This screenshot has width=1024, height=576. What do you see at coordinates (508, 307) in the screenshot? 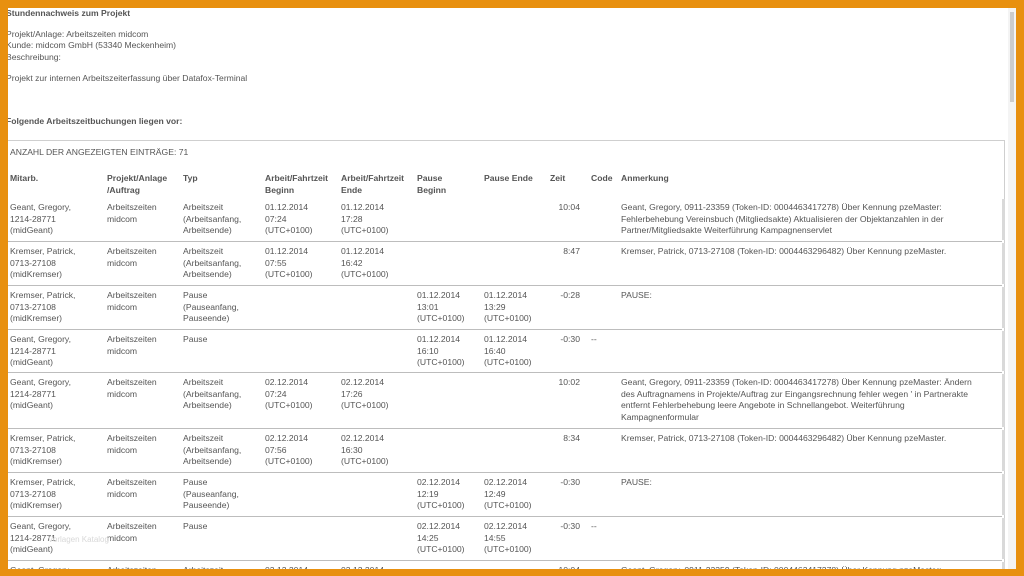
I see `cell-pause-ende: 01.12.2014 13:29 (UTC+0100)` at bounding box center [508, 307].